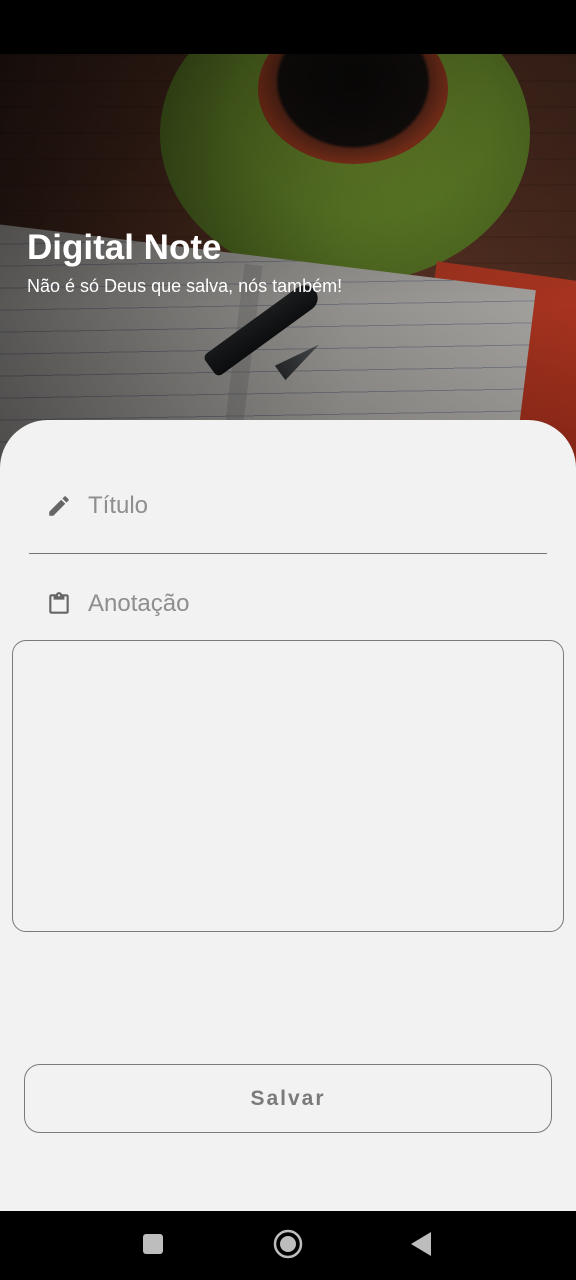 The width and height of the screenshot is (576, 1280). Describe the element at coordinates (59, 604) in the screenshot. I see `clipboard-icon` at that location.